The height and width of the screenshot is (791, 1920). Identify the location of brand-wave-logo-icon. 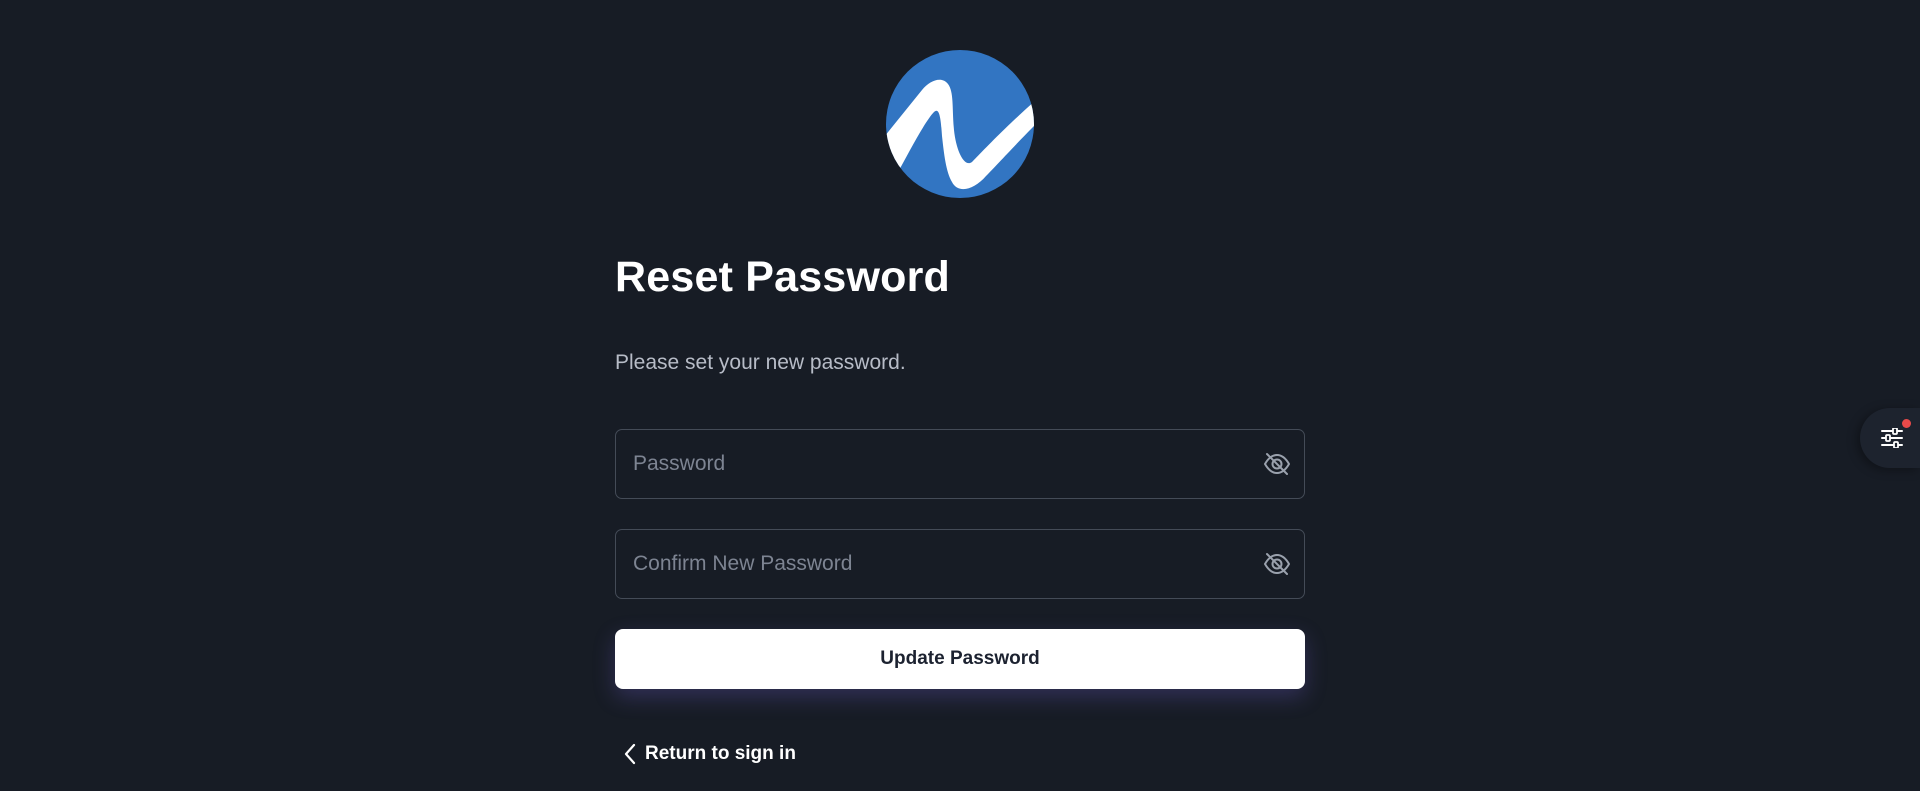
(960, 124).